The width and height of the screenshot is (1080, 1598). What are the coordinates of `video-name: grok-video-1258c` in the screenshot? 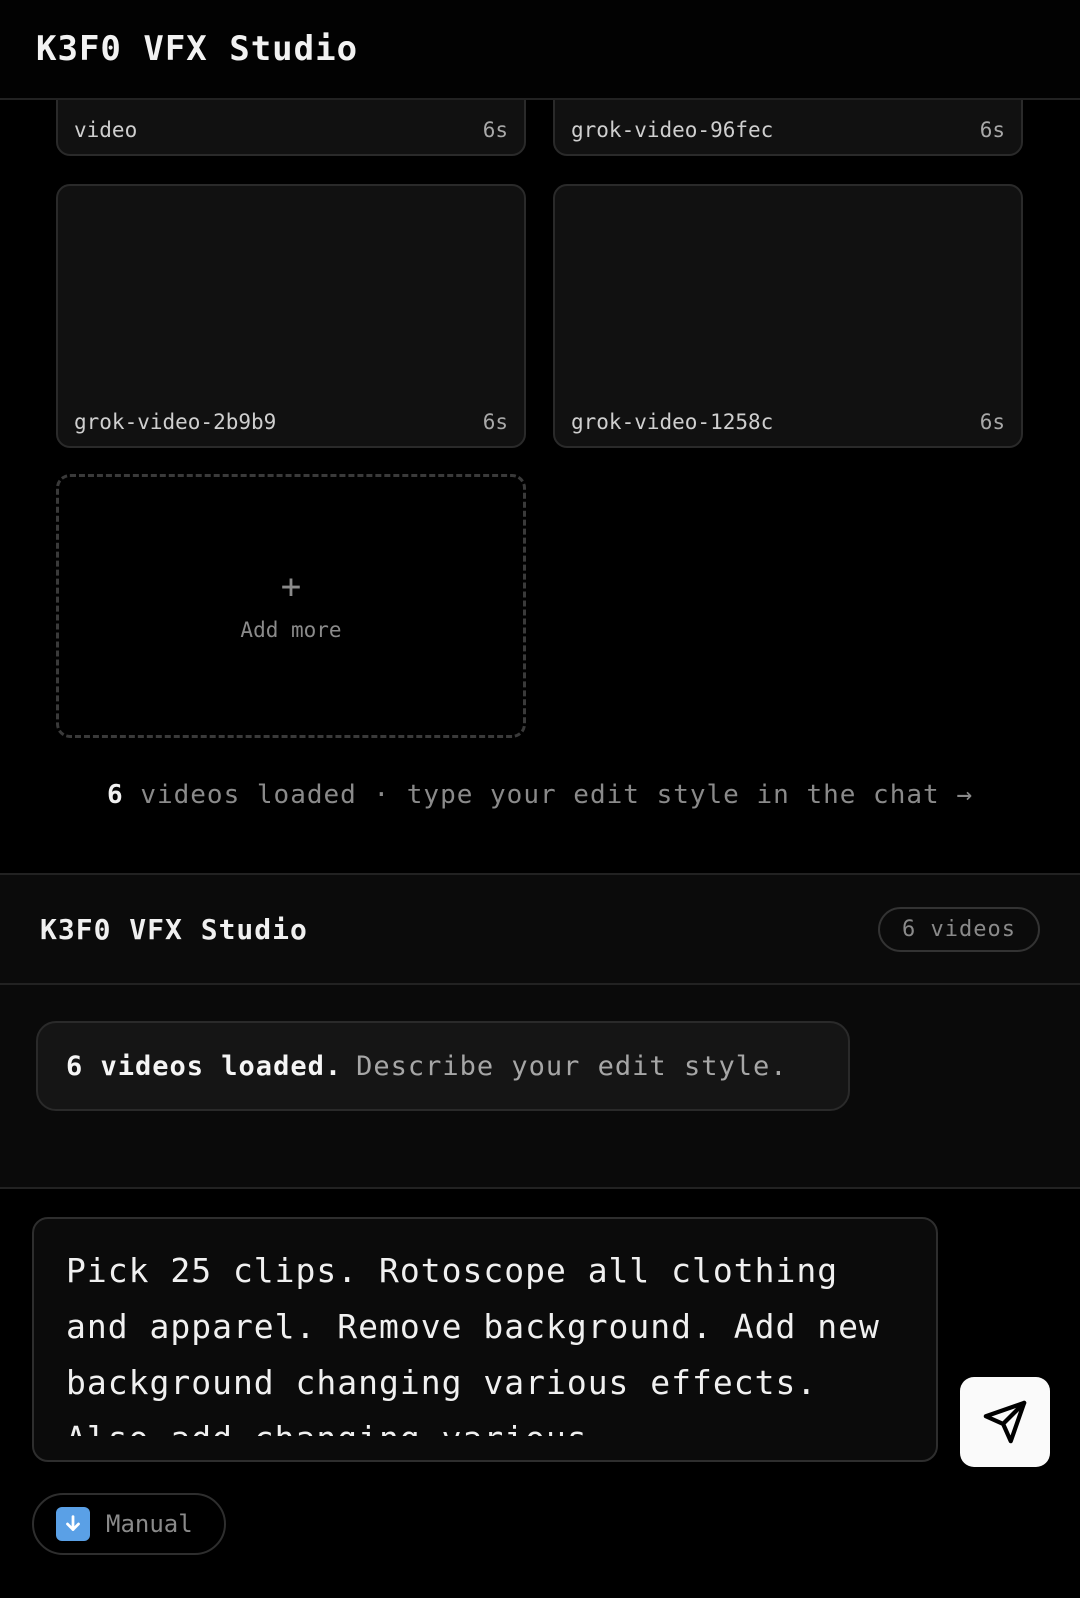 It's located at (672, 422).